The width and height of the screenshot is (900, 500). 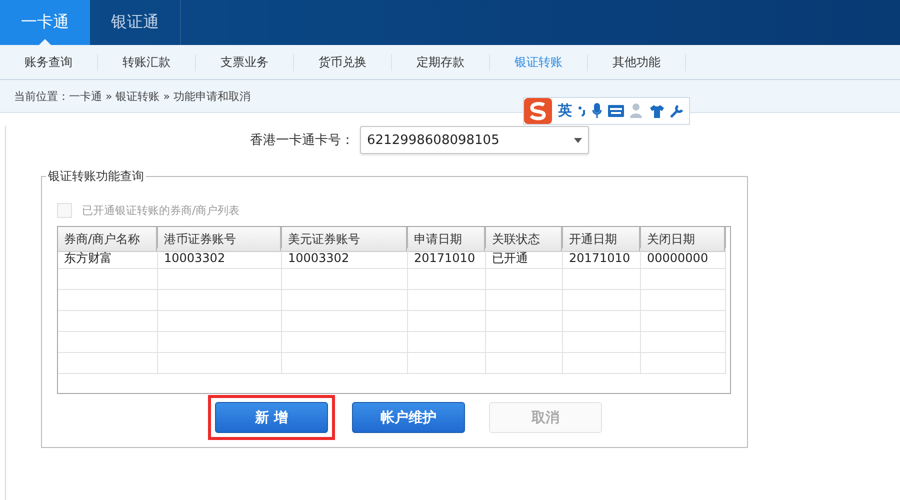 What do you see at coordinates (147, 62) in the screenshot?
I see `nav-tab: 转账汇款` at bounding box center [147, 62].